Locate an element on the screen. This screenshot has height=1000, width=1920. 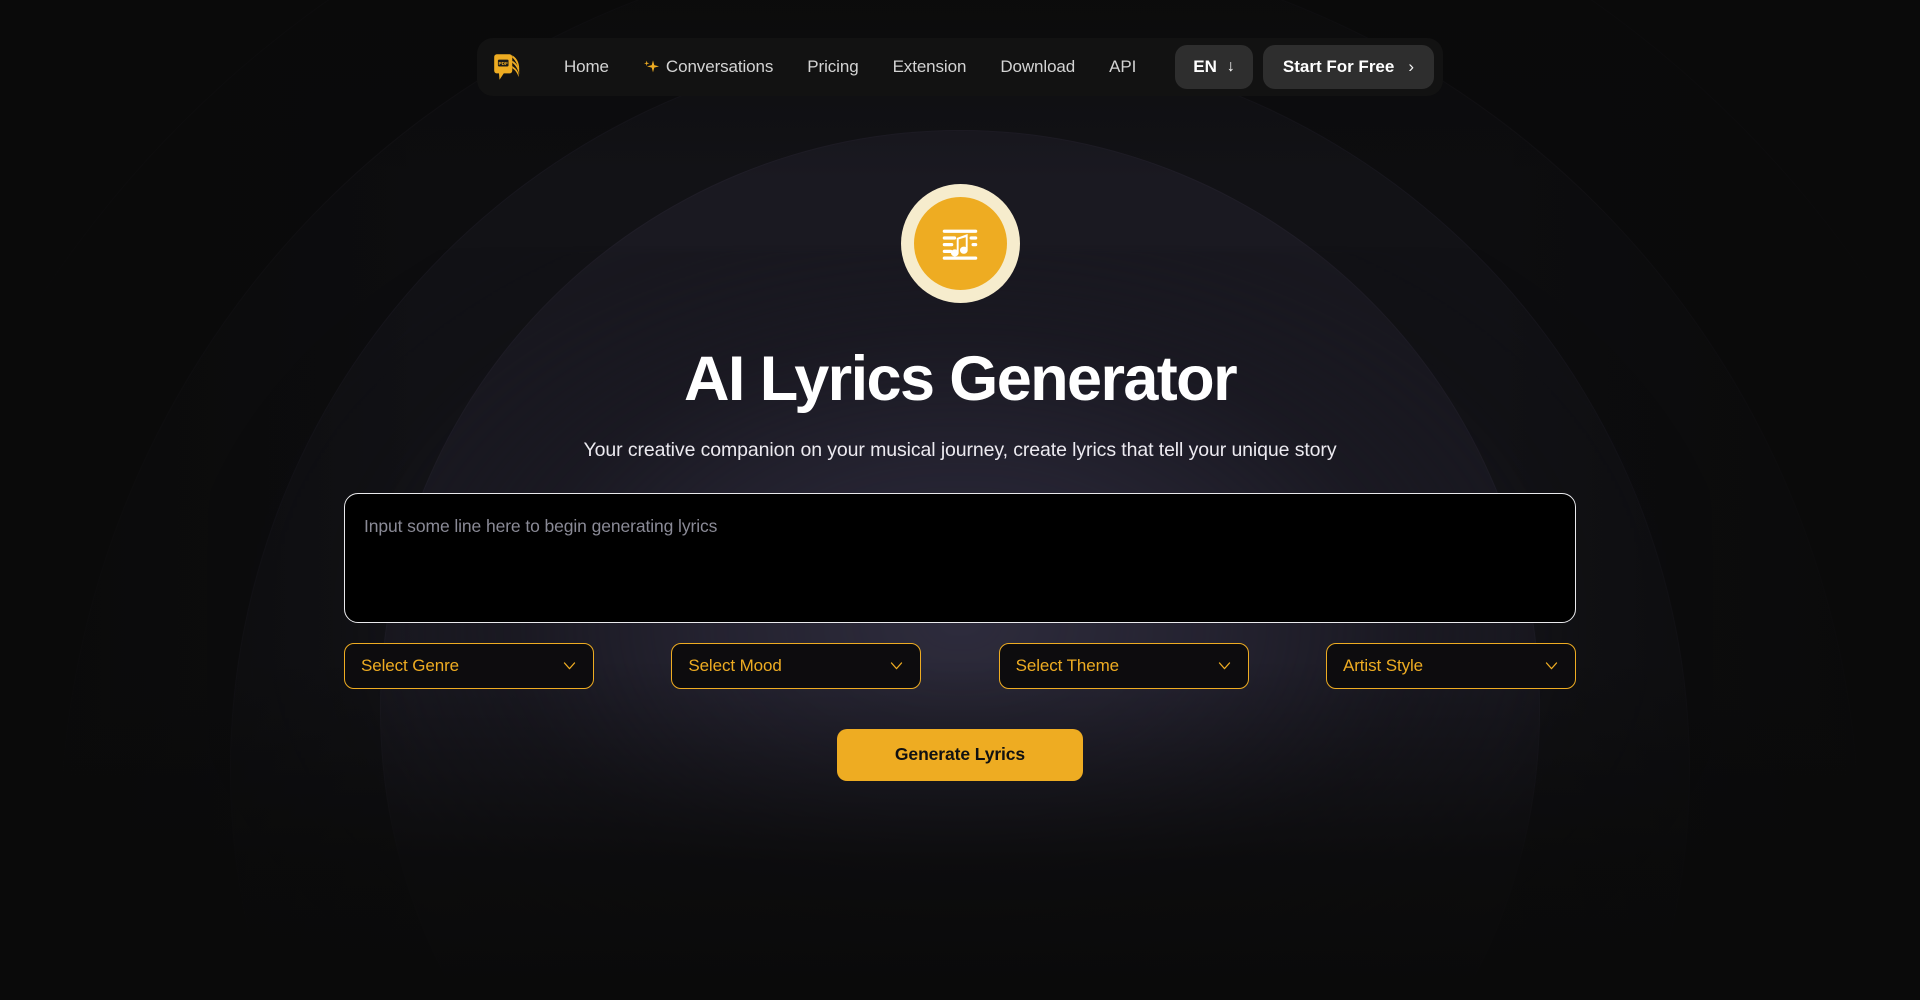
nav-link-download: Download is located at coordinates (1037, 67).